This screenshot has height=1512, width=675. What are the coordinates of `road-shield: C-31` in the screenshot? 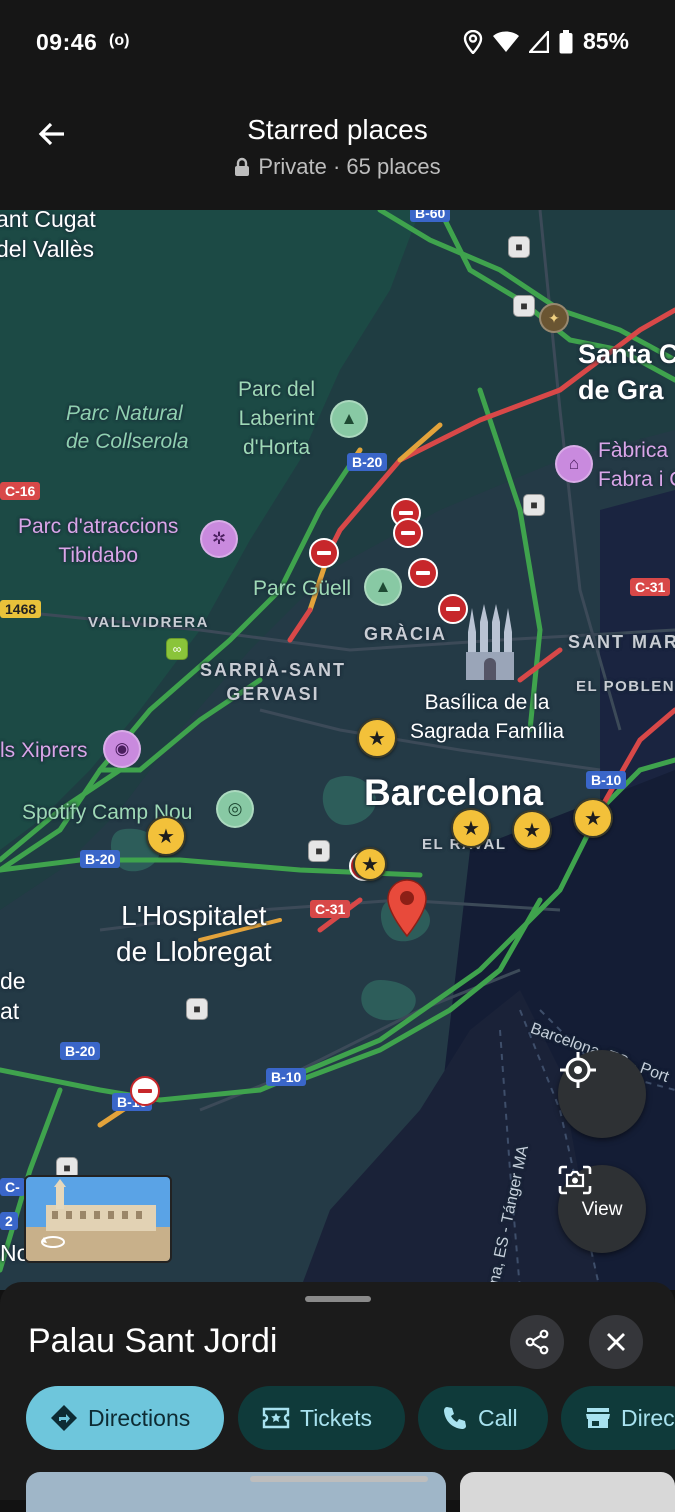 It's located at (330, 909).